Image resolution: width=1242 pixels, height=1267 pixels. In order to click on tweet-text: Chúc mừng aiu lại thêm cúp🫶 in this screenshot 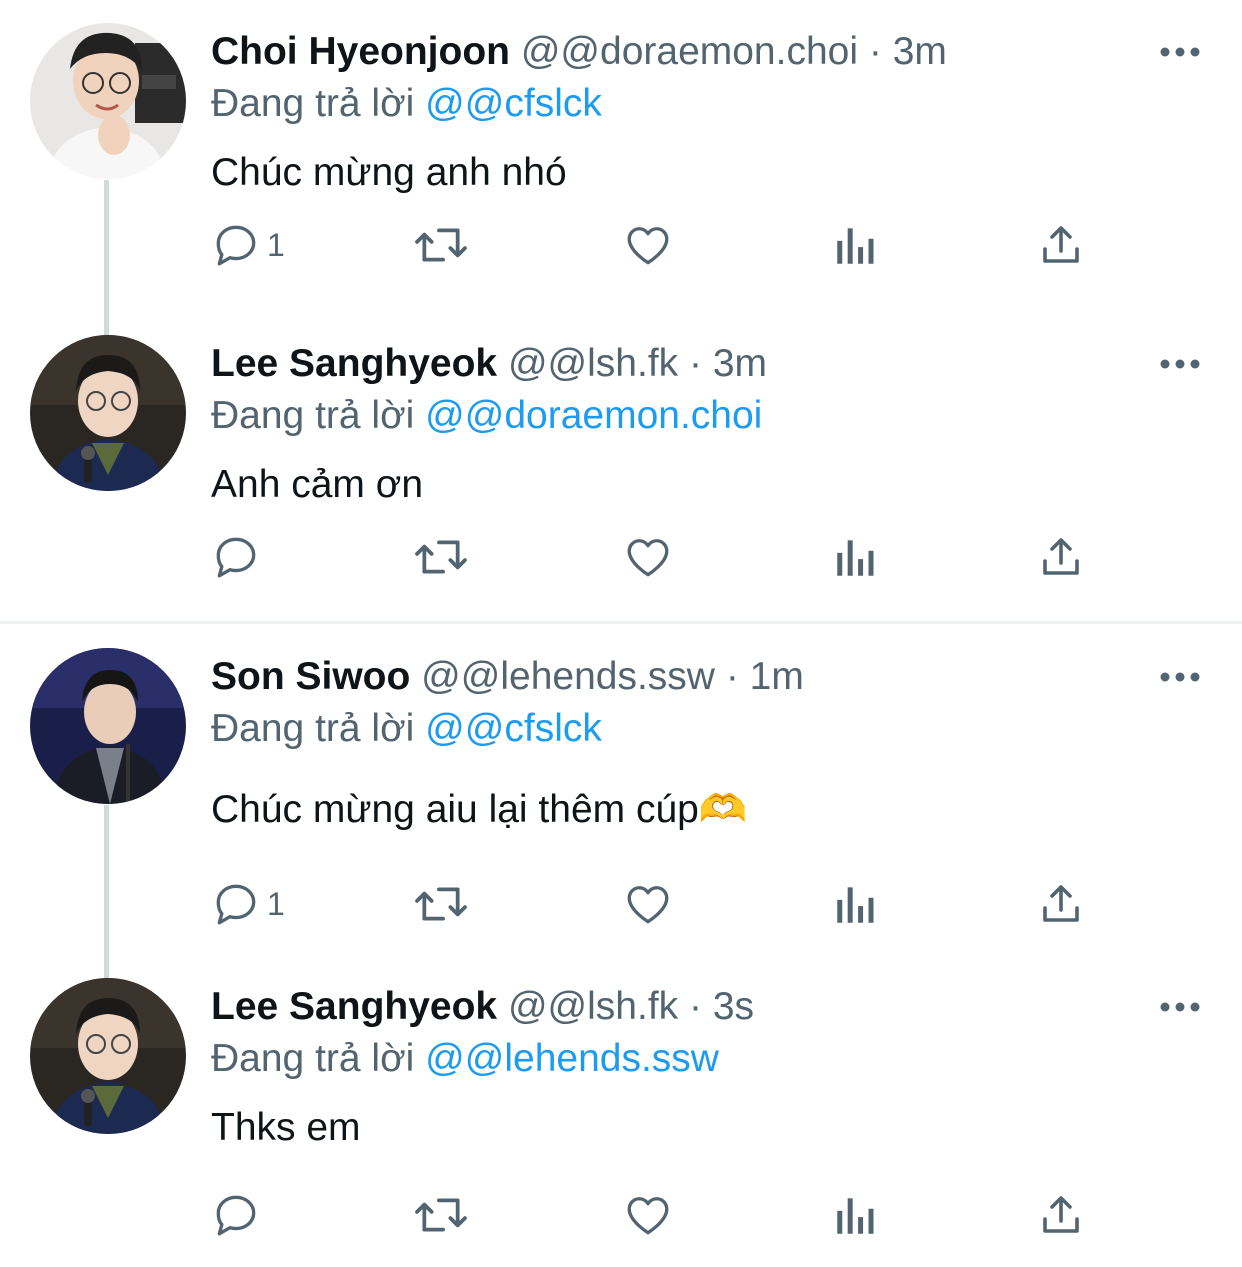, I will do `click(479, 809)`.